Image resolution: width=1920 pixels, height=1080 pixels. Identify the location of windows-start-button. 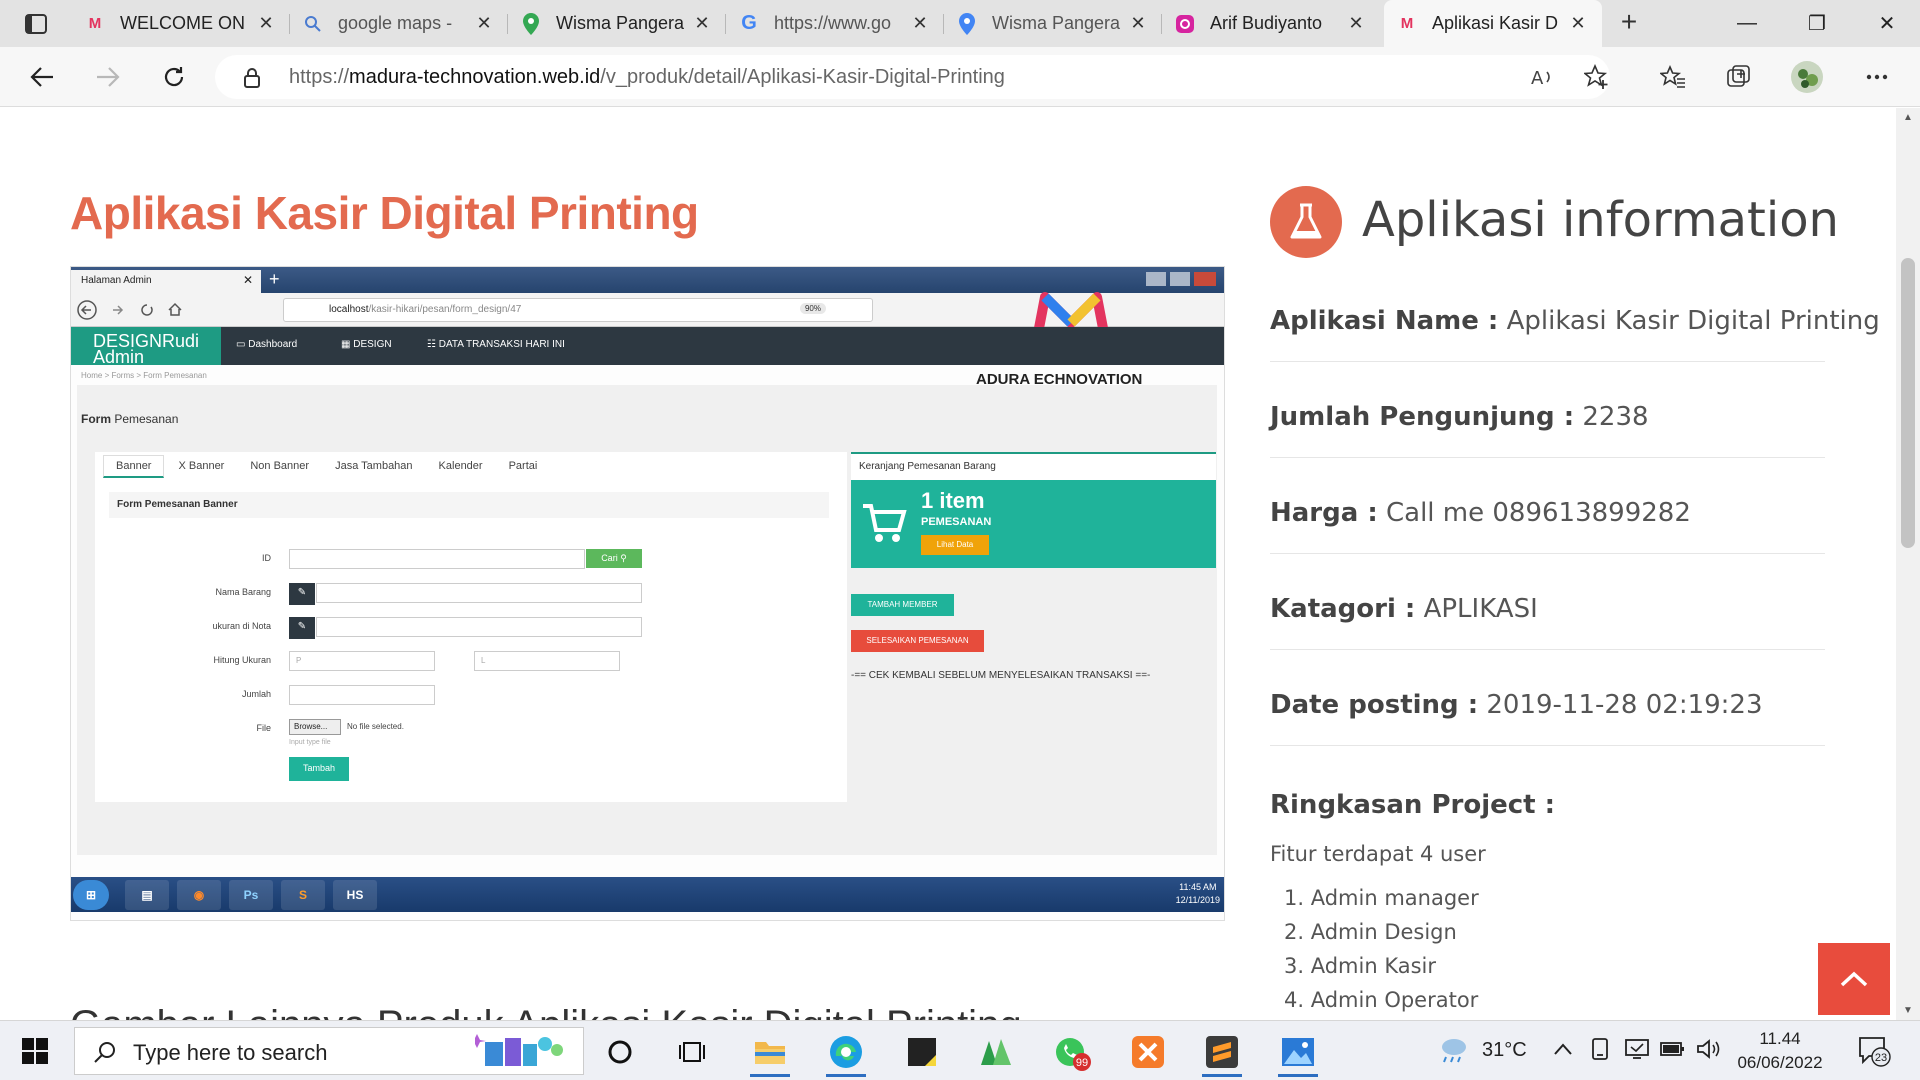
(35, 1051).